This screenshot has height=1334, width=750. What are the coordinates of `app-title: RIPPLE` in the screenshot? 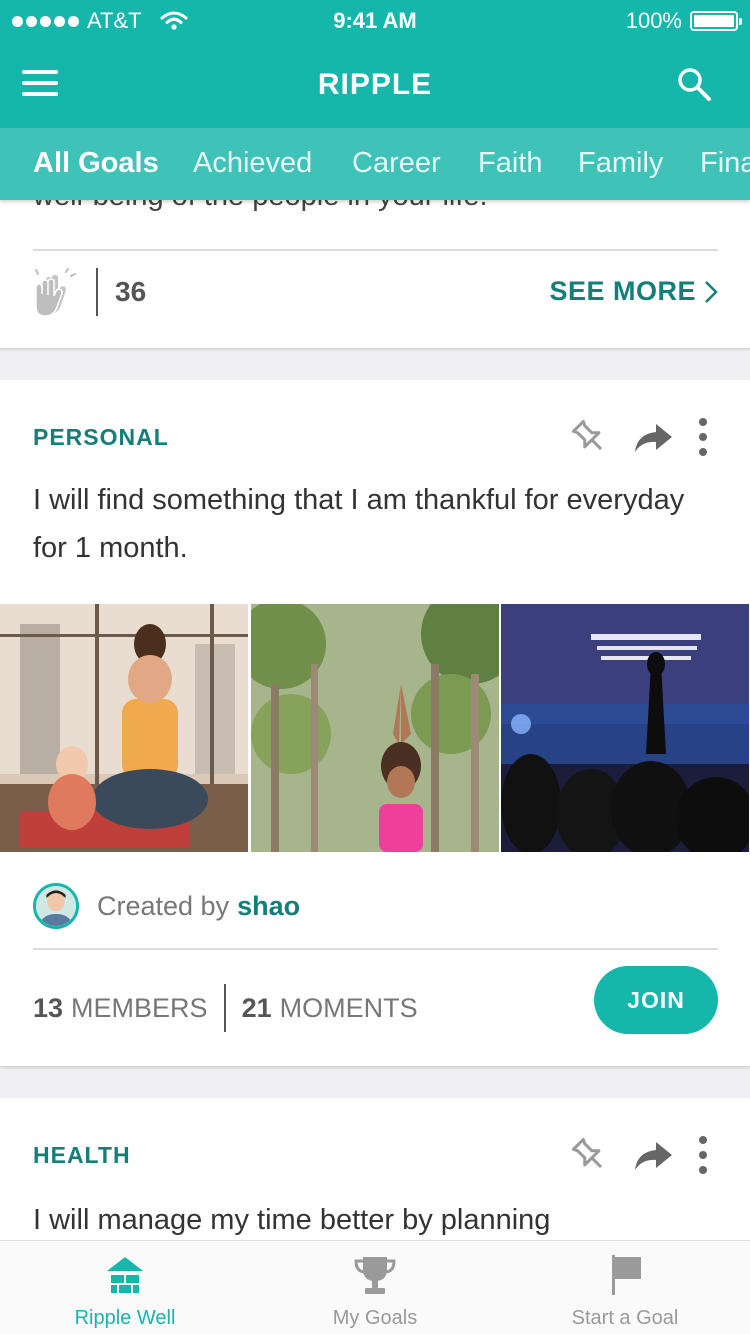 It's located at (375, 84).